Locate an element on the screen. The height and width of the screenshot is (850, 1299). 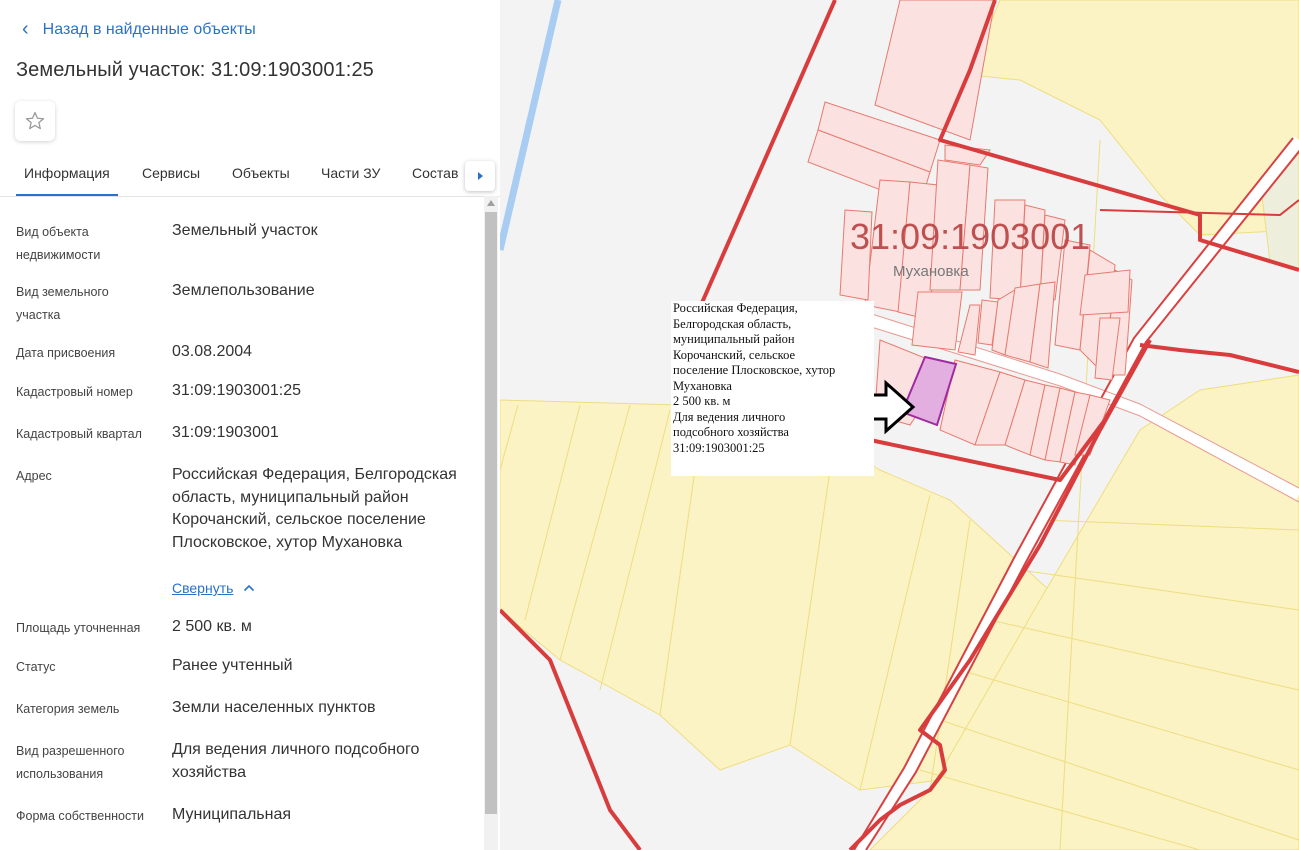
field-value-status: Ранее учтенный is located at coordinates (232, 665).